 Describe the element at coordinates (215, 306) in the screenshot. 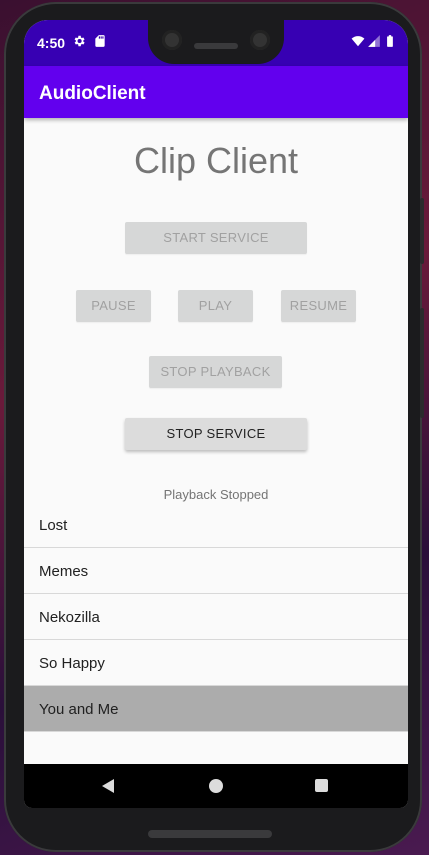

I see `play-button: PLAY` at that location.